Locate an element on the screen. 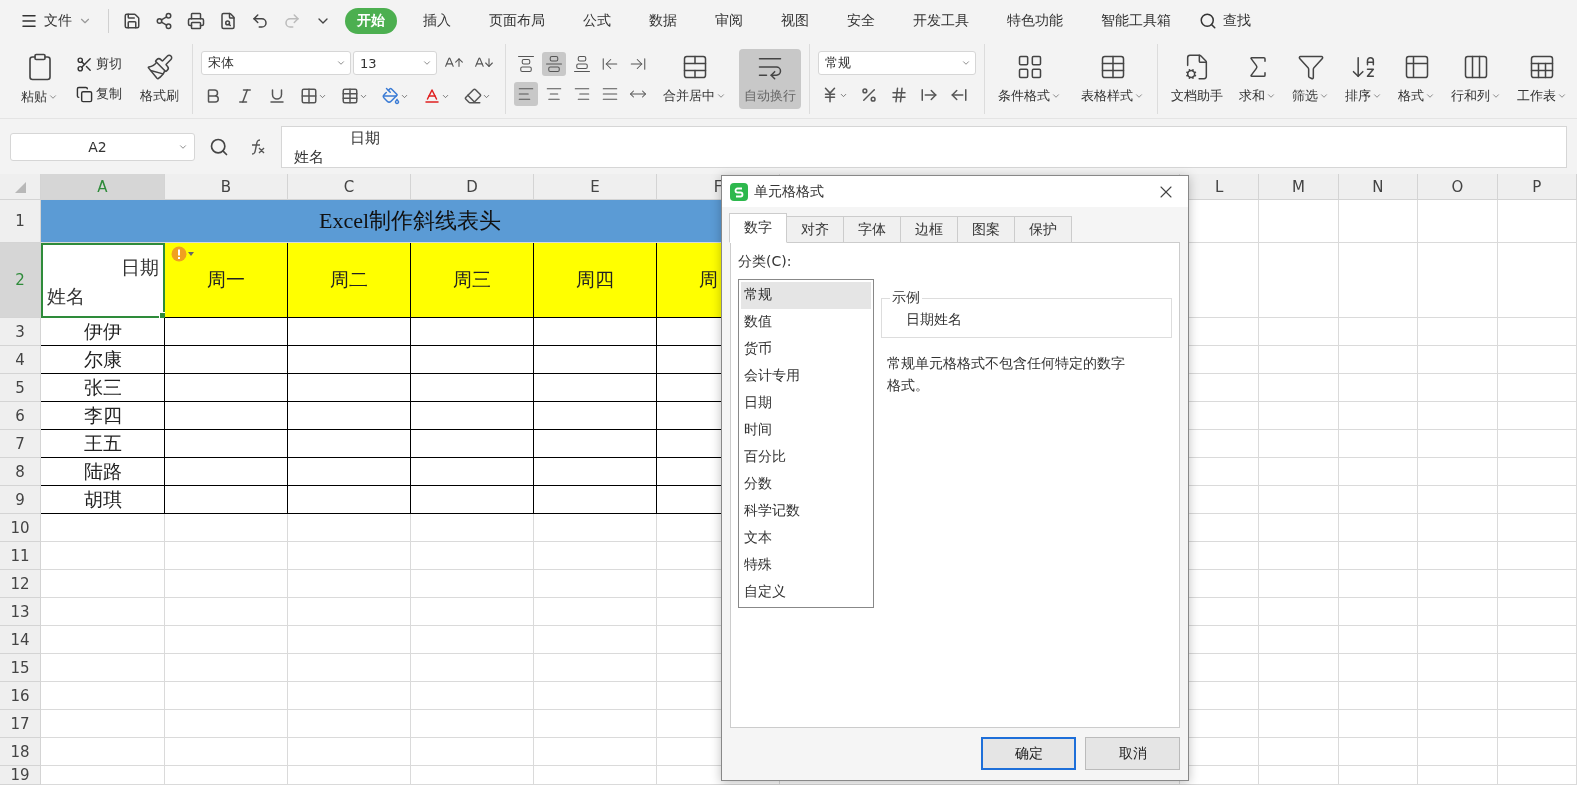 The height and width of the screenshot is (785, 1577). dialog-tab: 数字 is located at coordinates (758, 228).